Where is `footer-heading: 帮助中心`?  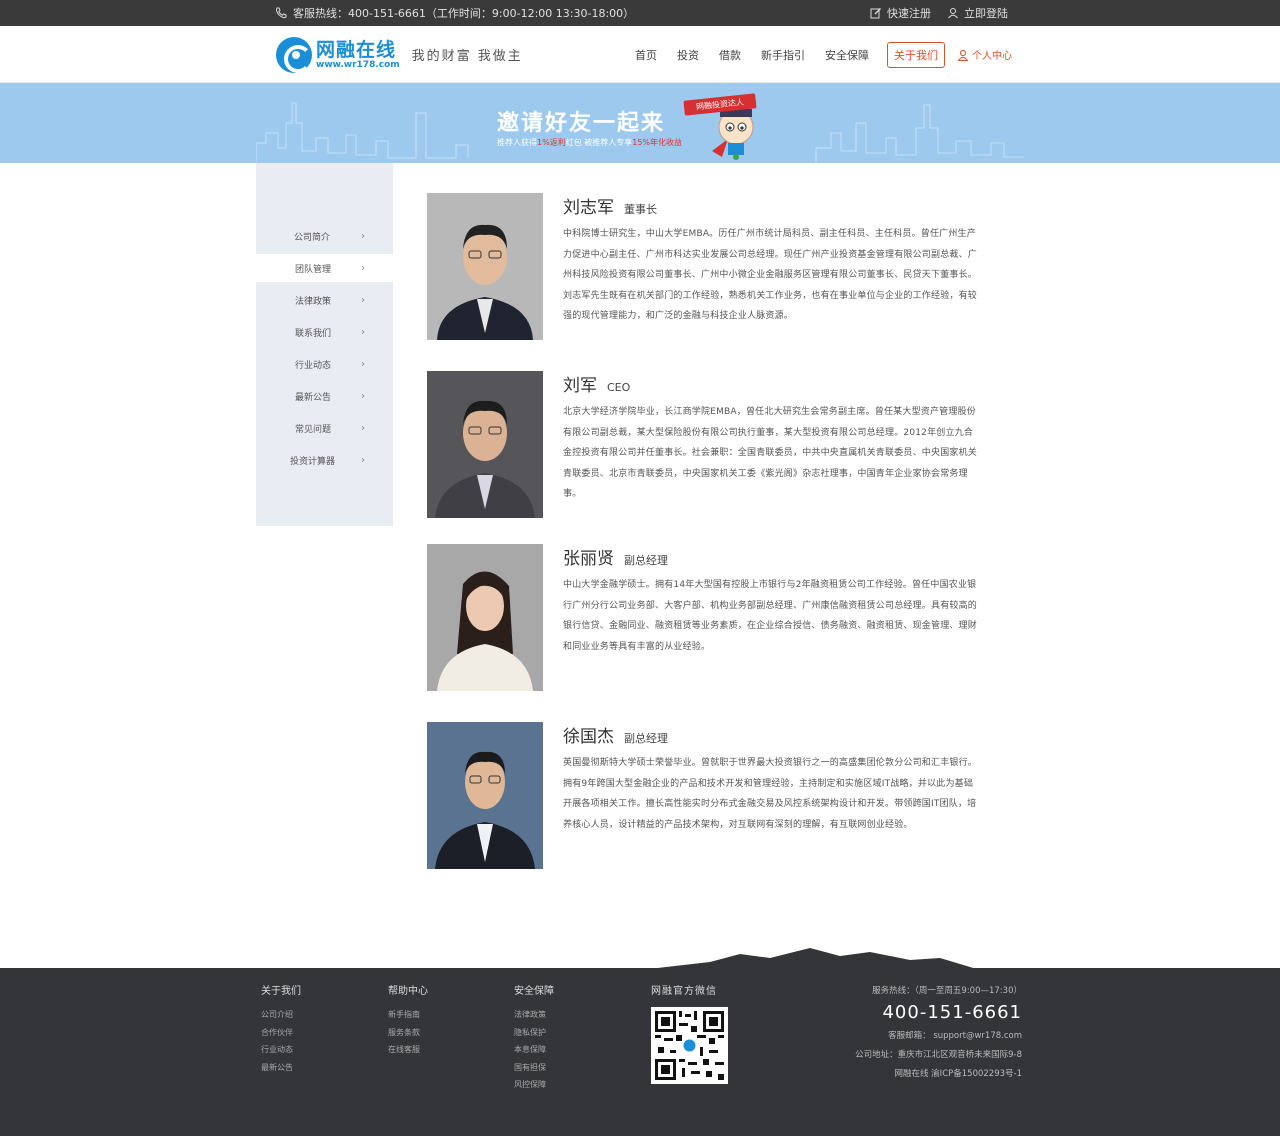 footer-heading: 帮助中心 is located at coordinates (408, 991).